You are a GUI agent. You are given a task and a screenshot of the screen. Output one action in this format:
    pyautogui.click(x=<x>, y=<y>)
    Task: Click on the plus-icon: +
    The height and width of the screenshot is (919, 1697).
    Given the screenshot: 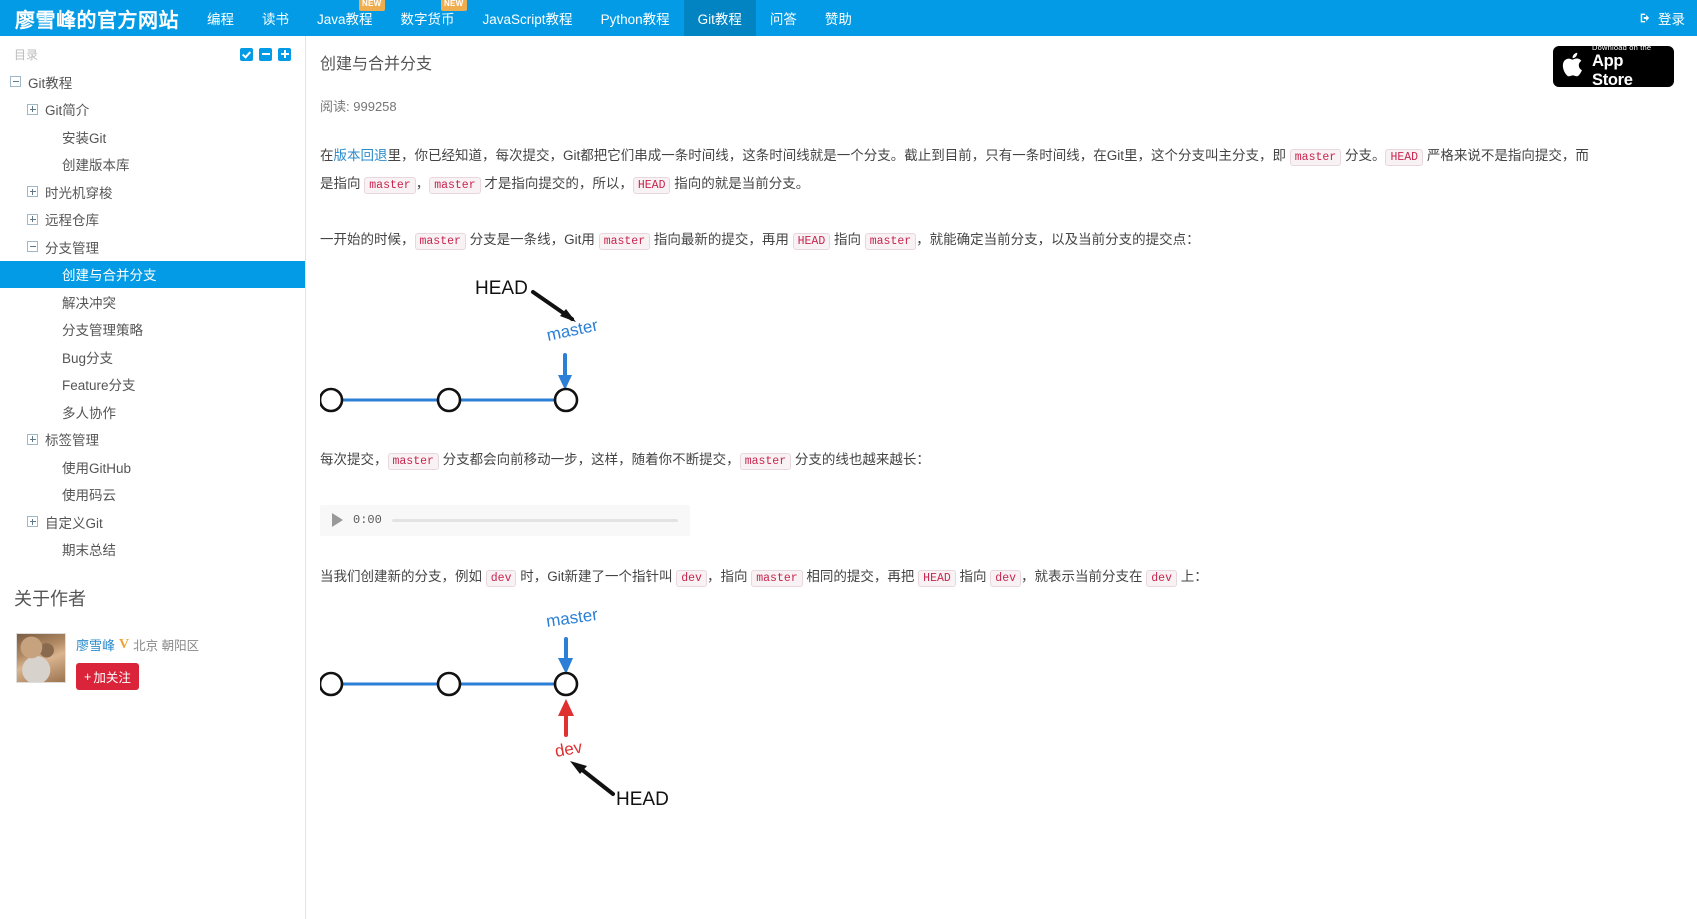 What is the action you would take?
    pyautogui.click(x=88, y=676)
    